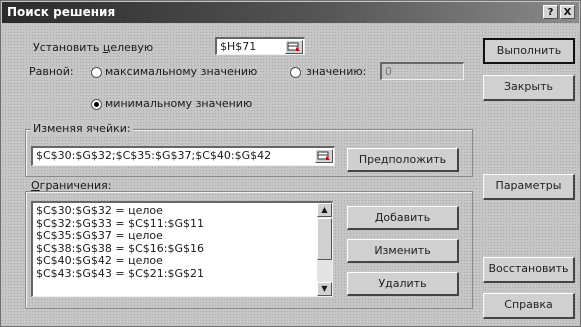 This screenshot has width=581, height=327. What do you see at coordinates (51, 71) in the screenshot?
I see `equal-to-label: Равной:` at bounding box center [51, 71].